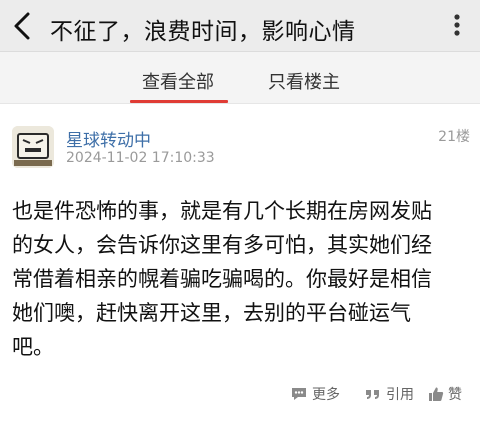  I want to click on content-line: 常借着相亲的幌着骗吃骗喝的。你最好是相信, so click(222, 279).